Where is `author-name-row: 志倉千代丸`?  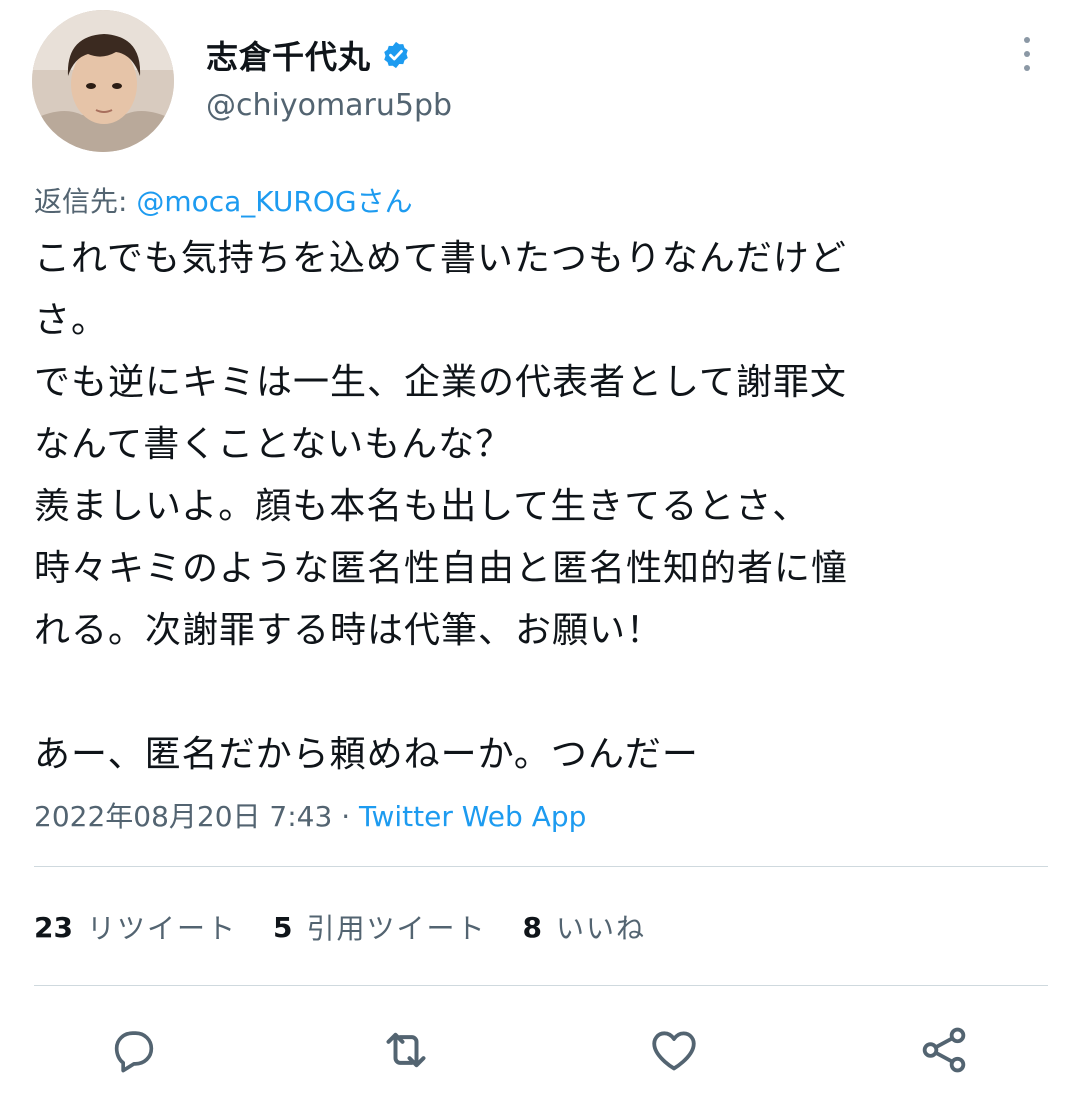 author-name-row: 志倉千代丸 is located at coordinates (308, 55).